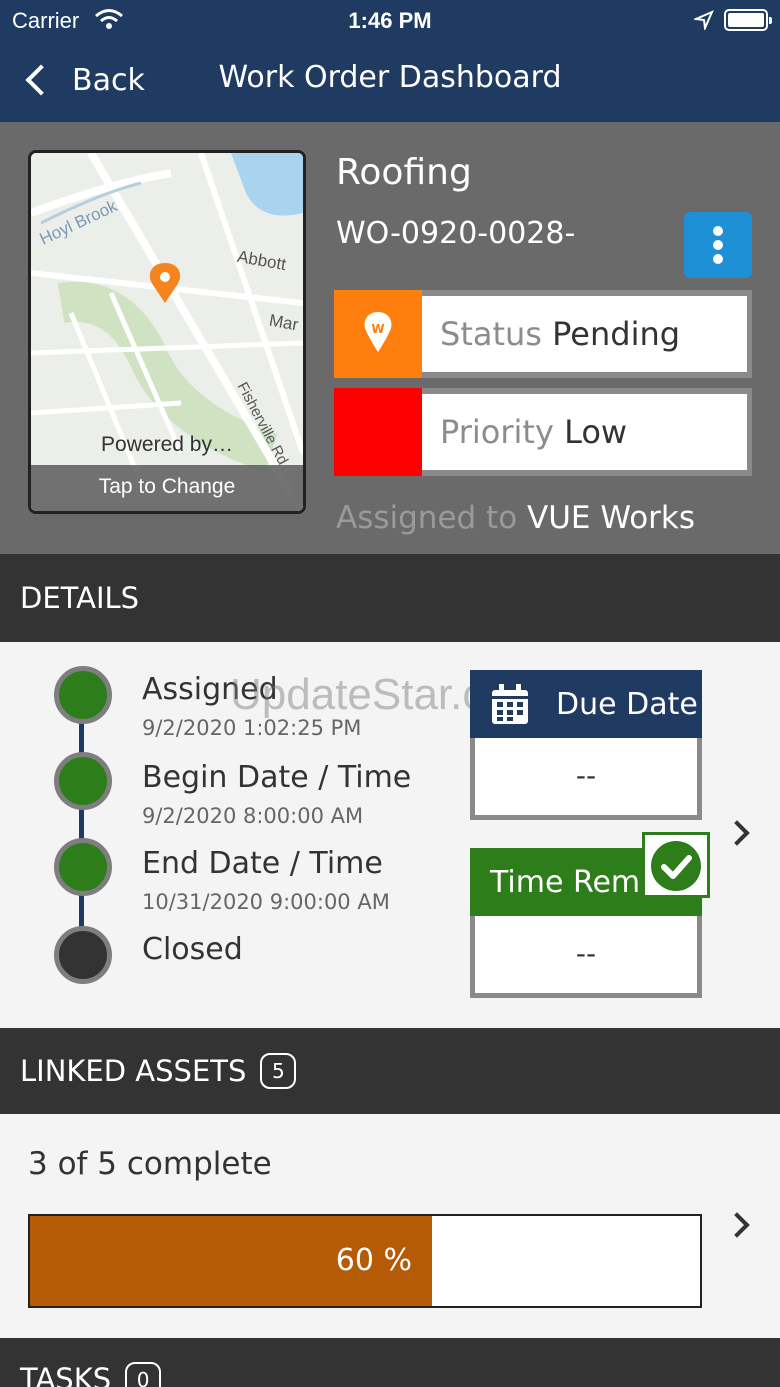 The height and width of the screenshot is (1387, 780). I want to click on assigned-to-value: VUE Works, so click(611, 518).